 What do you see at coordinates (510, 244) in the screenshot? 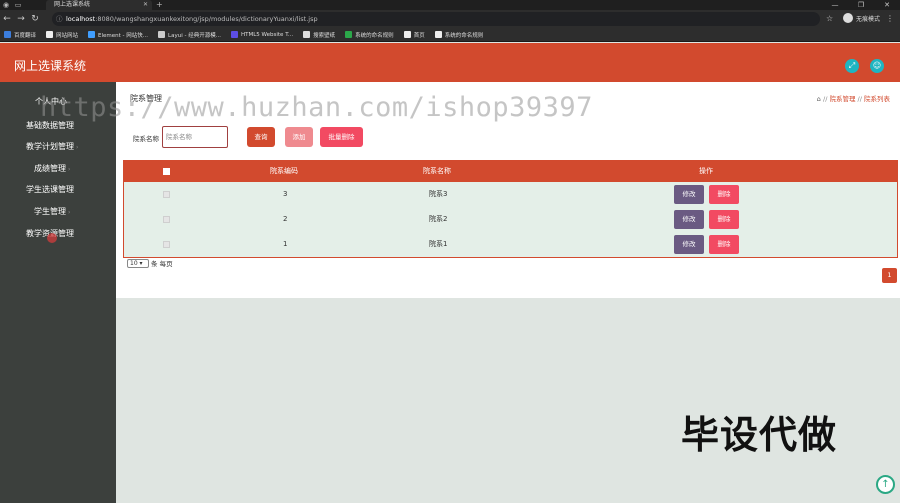
I see `table-row: 1 院系1 修改 删除` at bounding box center [510, 244].